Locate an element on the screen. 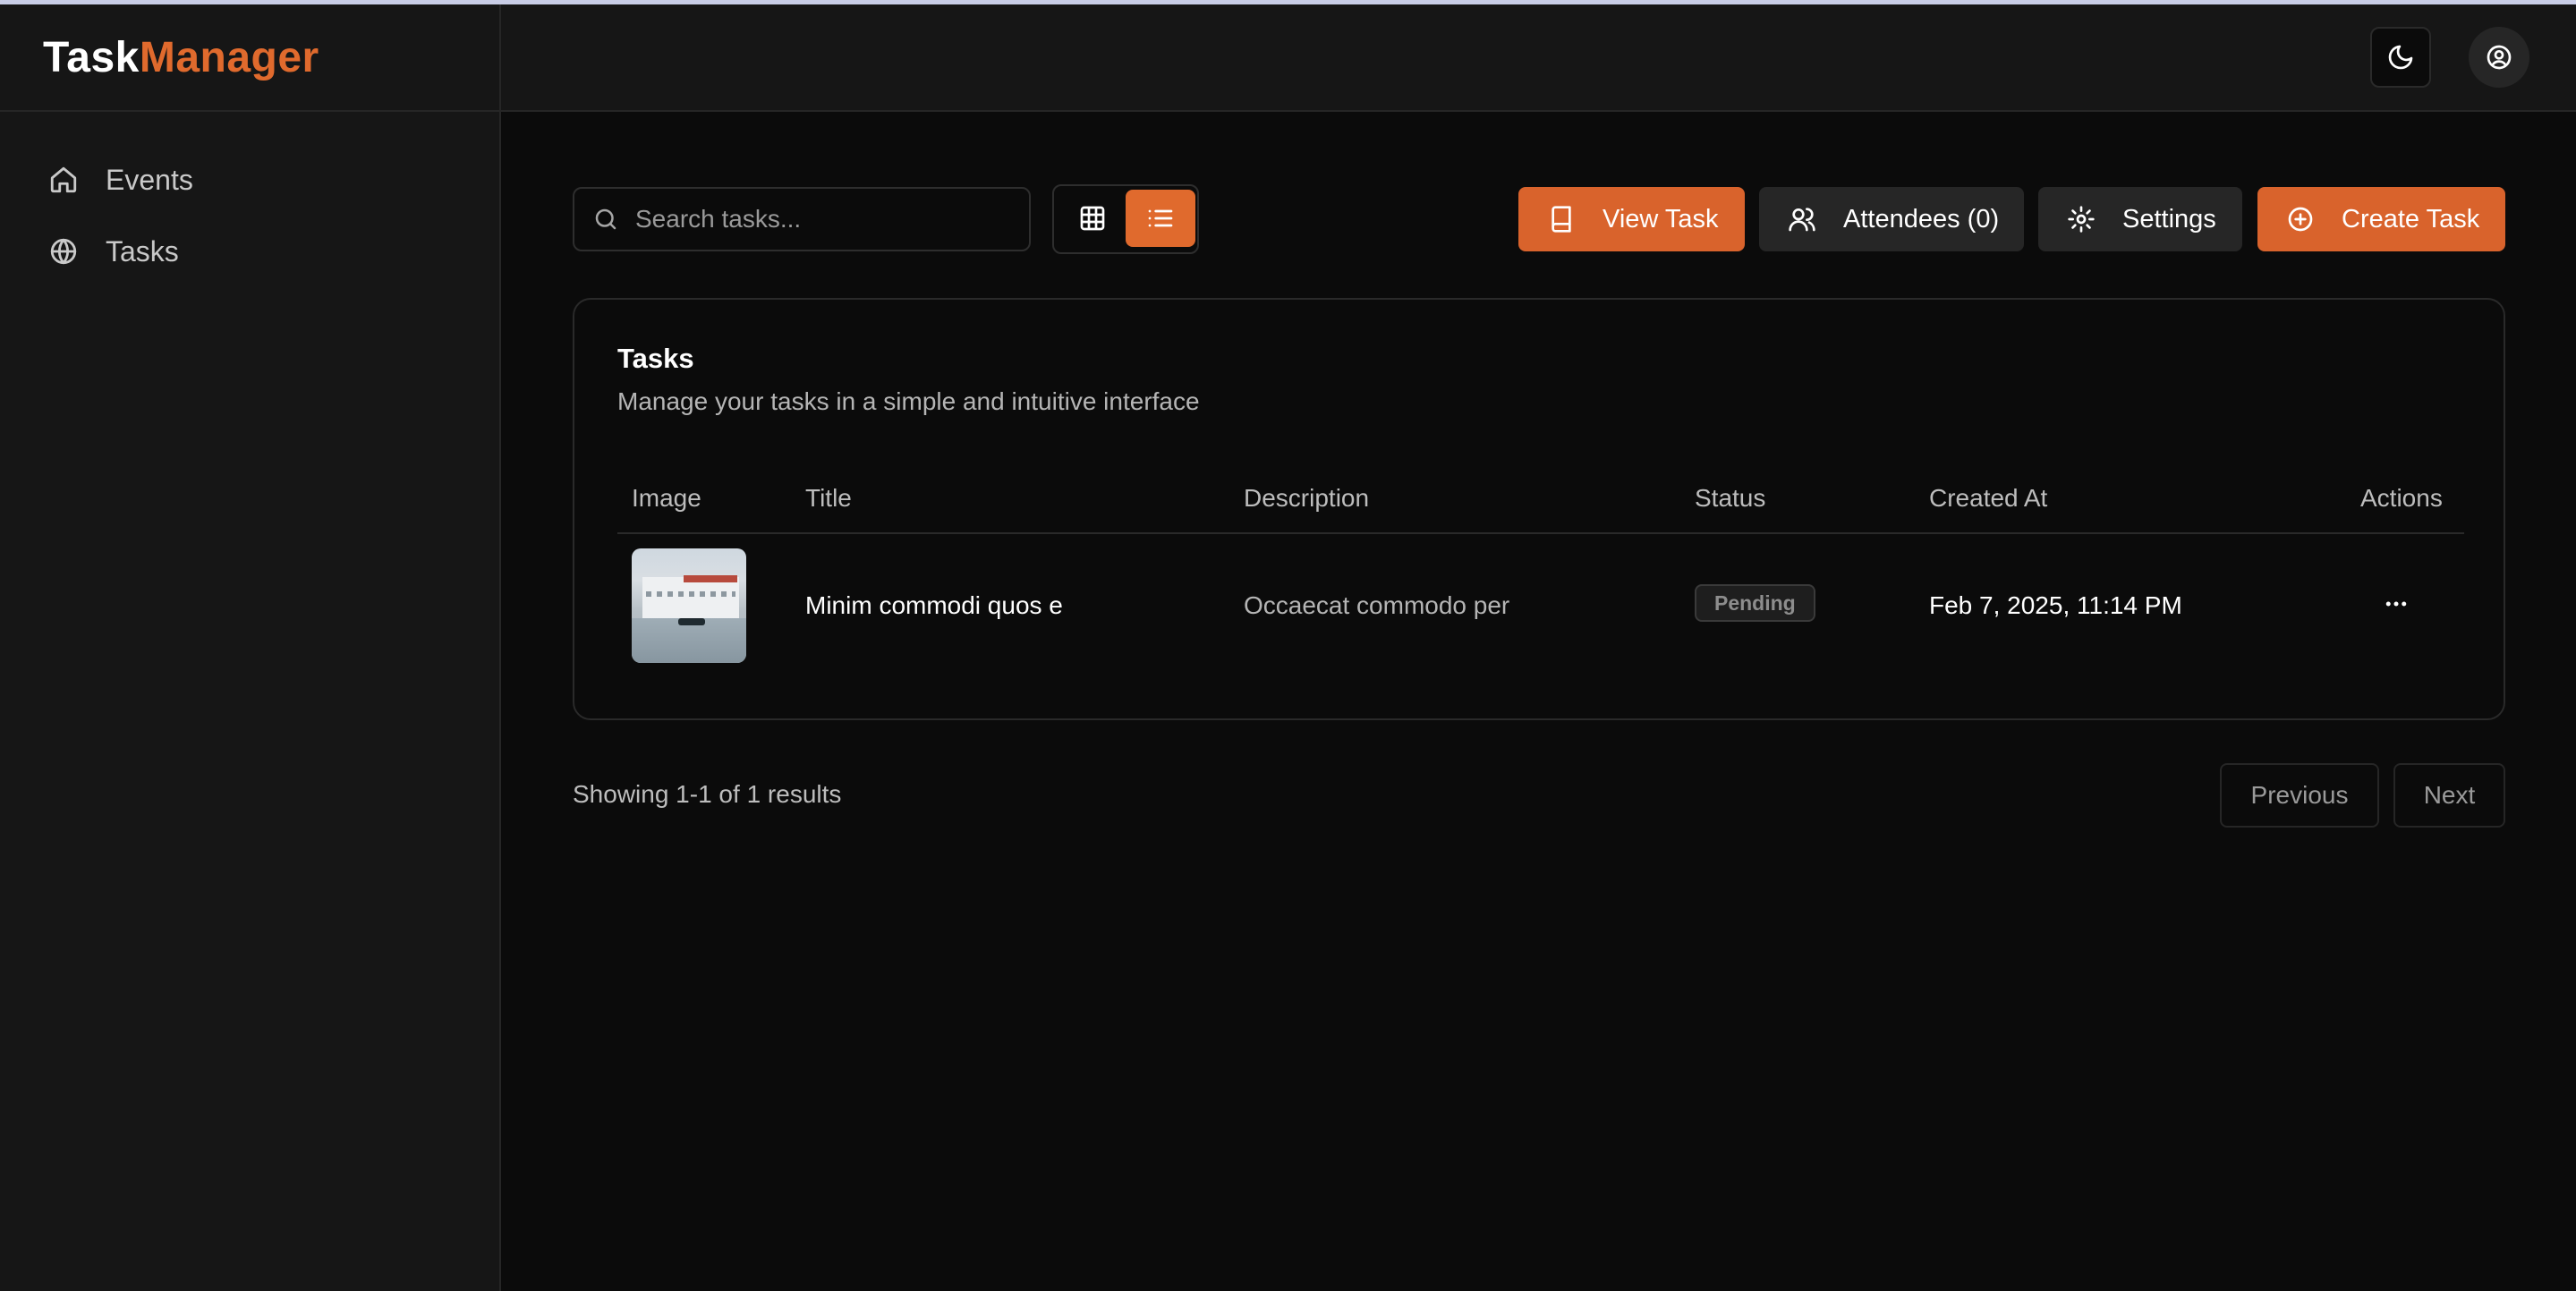 This screenshot has height=1291, width=2576. list-icon is located at coordinates (1160, 218).